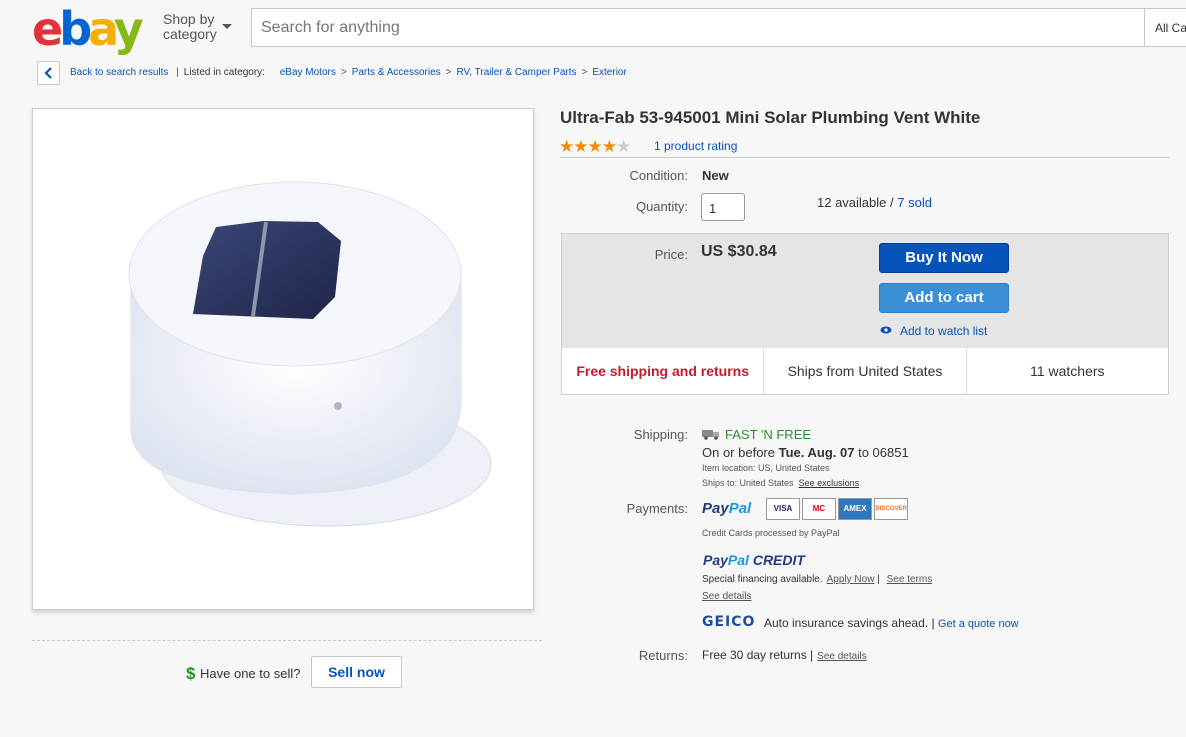 The height and width of the screenshot is (737, 1186). I want to click on category-select: All Ca, so click(1165, 27).